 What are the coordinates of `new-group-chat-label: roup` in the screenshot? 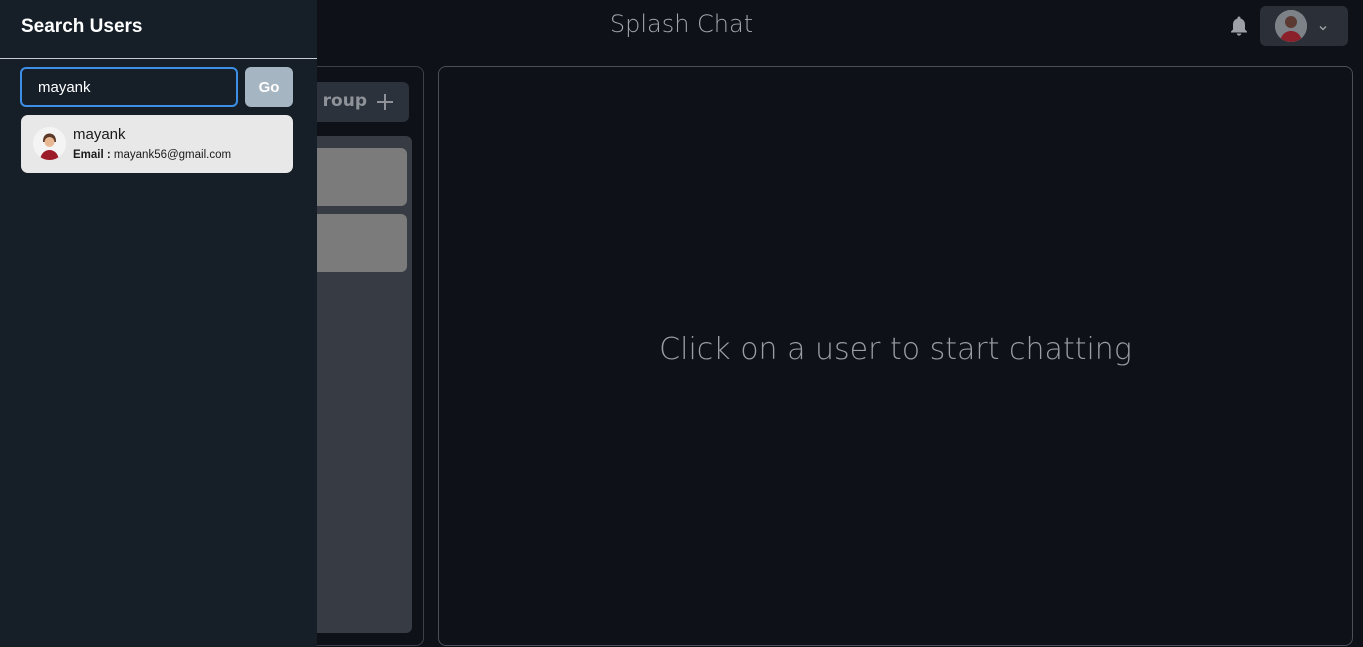 It's located at (344, 101).